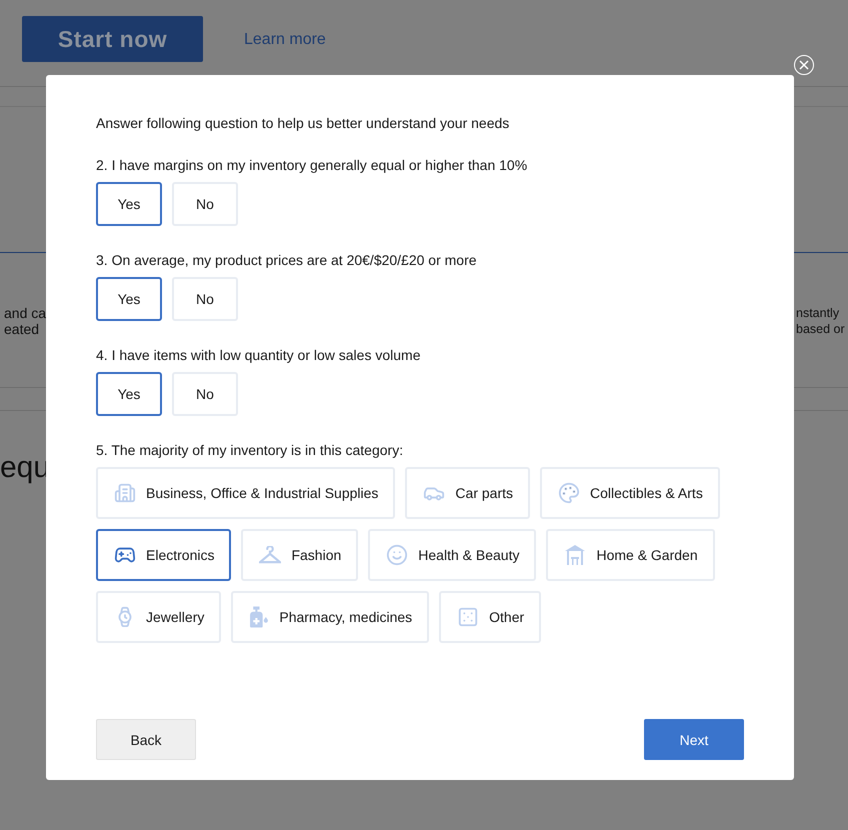  Describe the element at coordinates (468, 617) in the screenshot. I see `dice-icon` at that location.